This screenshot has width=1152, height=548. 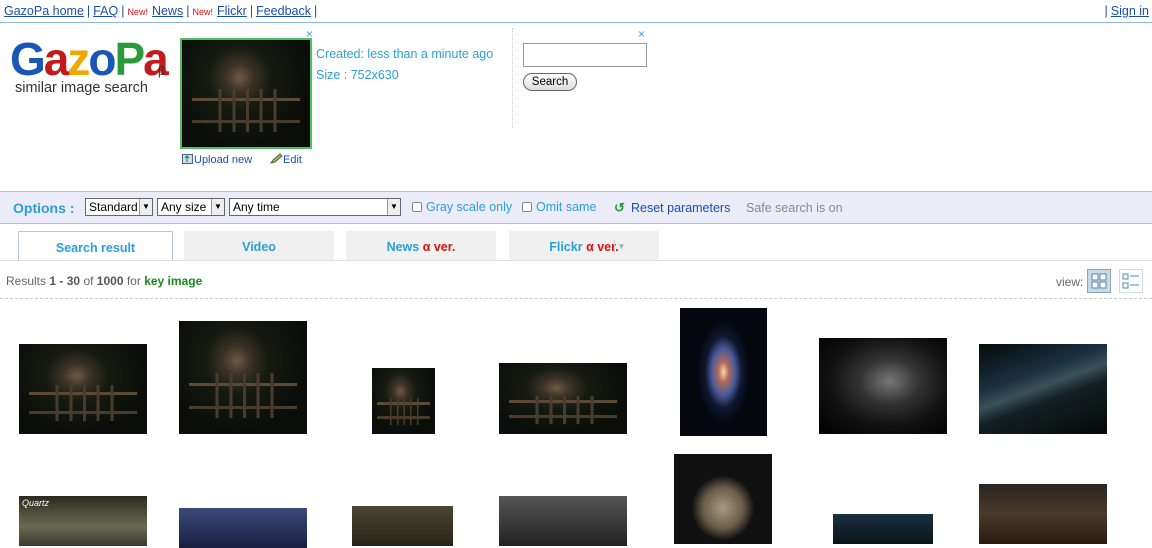 I want to click on sign-in-link: Sign in, so click(x=1130, y=11).